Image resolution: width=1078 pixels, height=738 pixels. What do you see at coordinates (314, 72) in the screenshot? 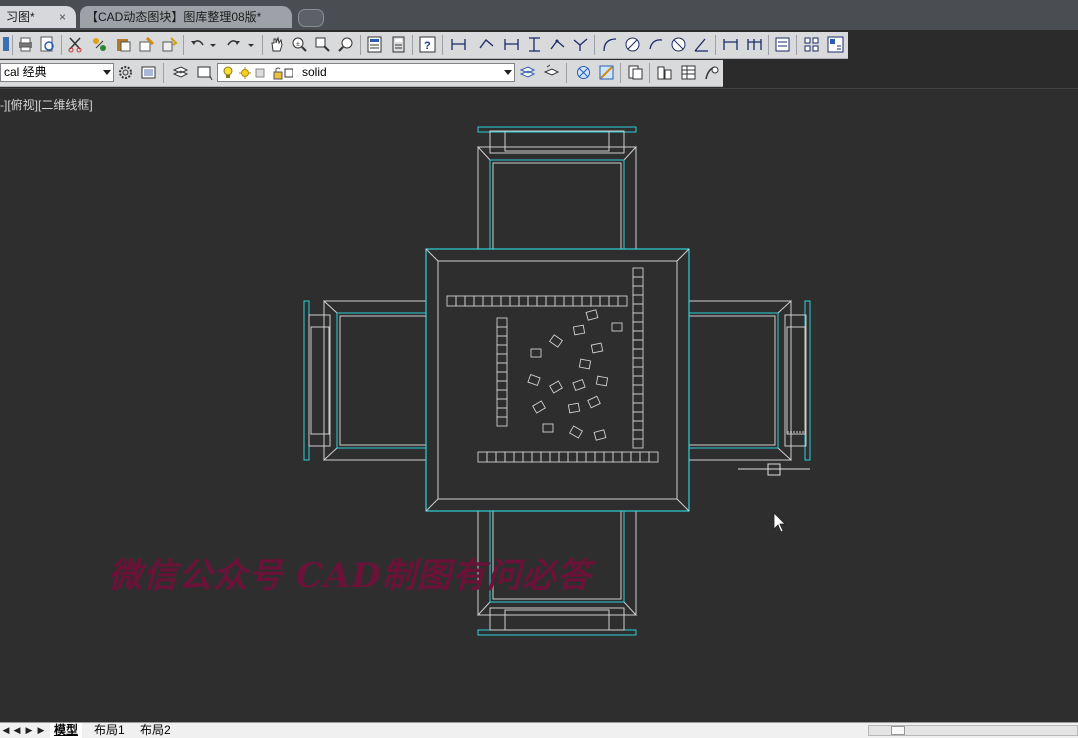
I see `layer-name: solid` at bounding box center [314, 72].